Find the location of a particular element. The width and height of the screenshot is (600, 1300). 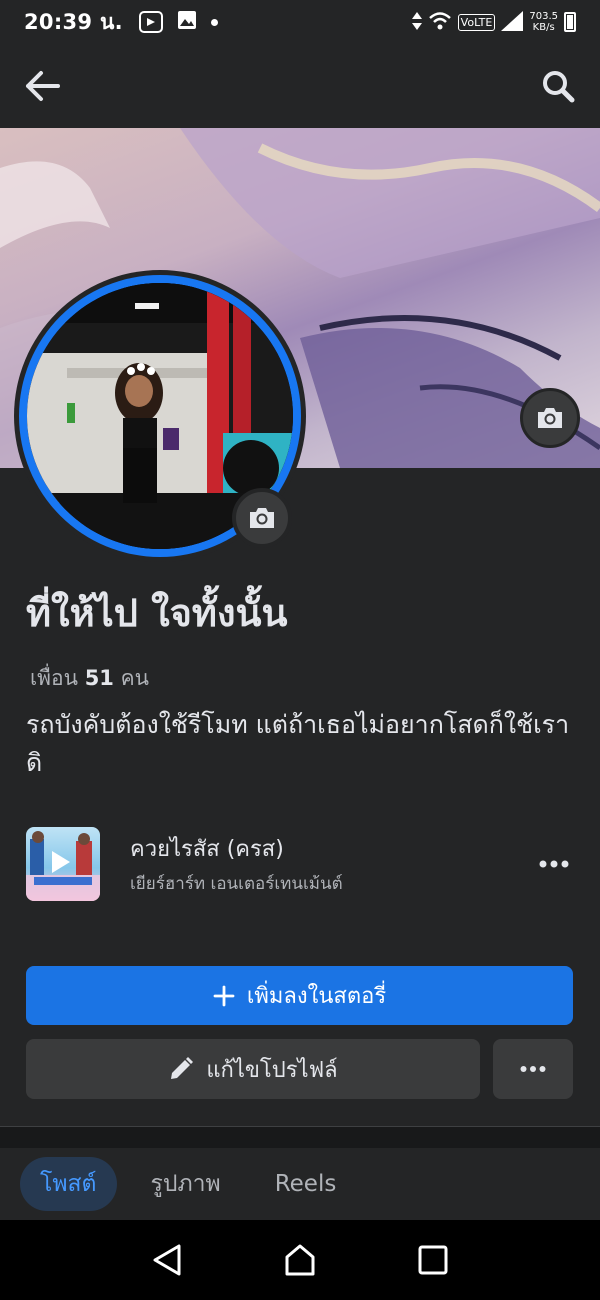

tab-posts: โพสต์ is located at coordinates (68, 1184).